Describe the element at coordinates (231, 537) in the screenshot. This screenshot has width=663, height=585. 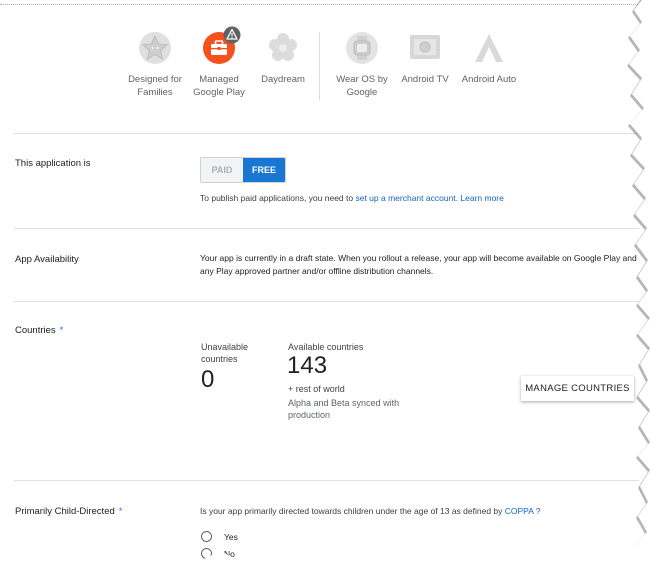
I see `yes-label: Yes` at that location.